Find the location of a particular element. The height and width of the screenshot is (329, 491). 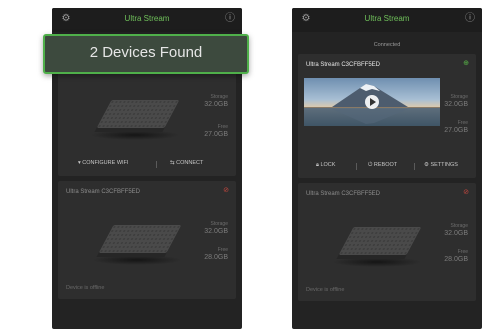

lock-button: 🔒︎ LOCK is located at coordinates (325, 165).